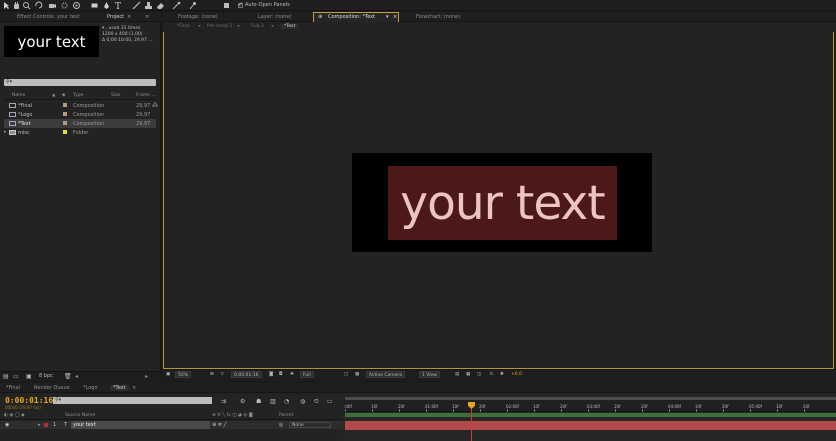 The width and height of the screenshot is (836, 441). I want to click on pixel-aspect-icon: ▤, so click(458, 374).